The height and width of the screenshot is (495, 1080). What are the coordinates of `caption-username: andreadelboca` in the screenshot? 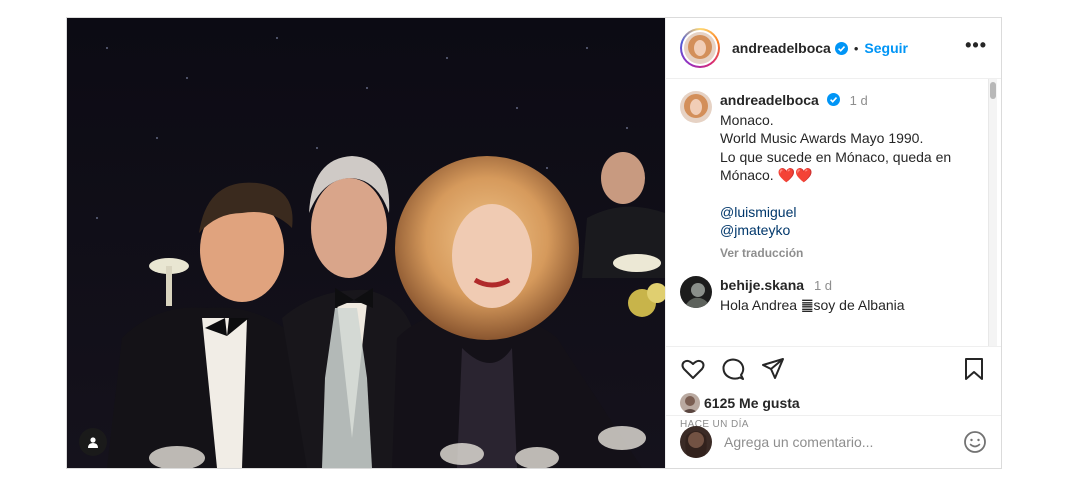 It's located at (769, 100).